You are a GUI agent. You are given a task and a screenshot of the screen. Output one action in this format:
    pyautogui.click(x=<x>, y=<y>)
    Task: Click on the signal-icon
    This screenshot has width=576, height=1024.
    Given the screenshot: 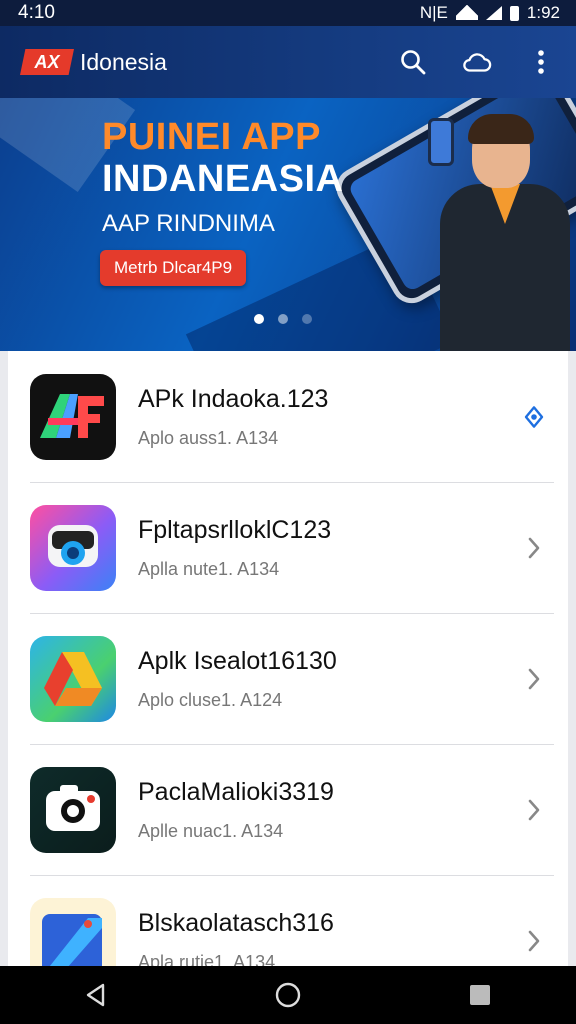 What is the action you would take?
    pyautogui.click(x=493, y=13)
    